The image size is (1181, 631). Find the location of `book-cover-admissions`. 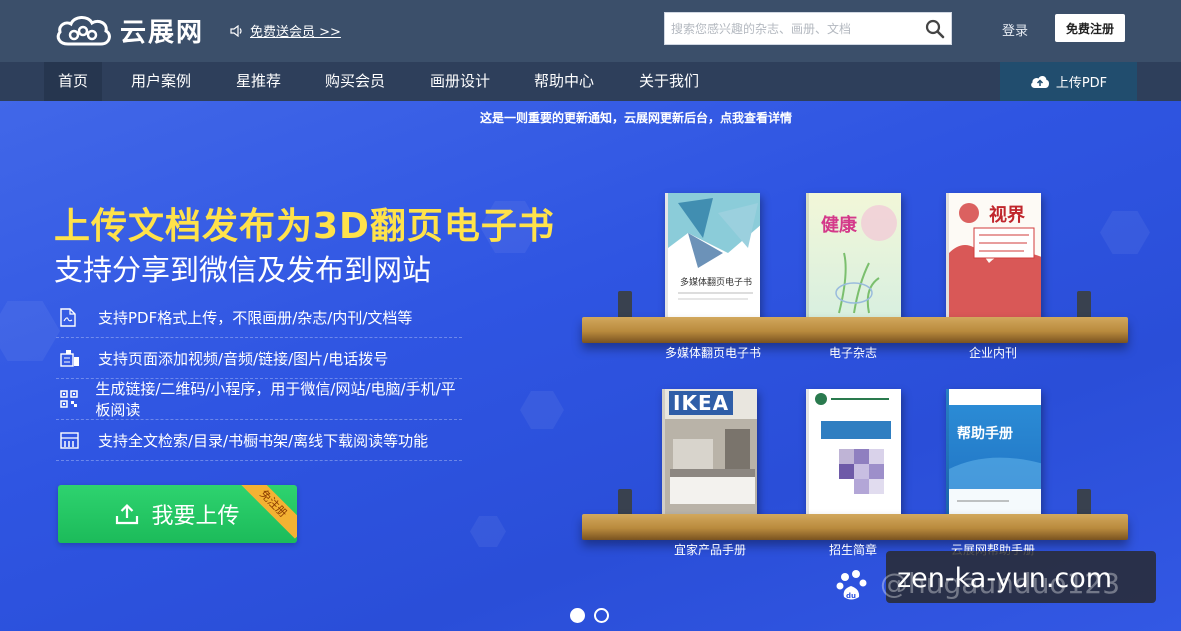

book-cover-admissions is located at coordinates (853, 454).